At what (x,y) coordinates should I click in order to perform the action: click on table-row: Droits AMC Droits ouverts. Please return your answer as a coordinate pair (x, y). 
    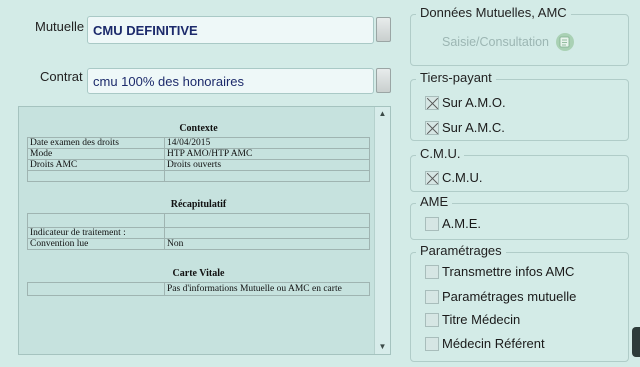
    Looking at the image, I should click on (198, 165).